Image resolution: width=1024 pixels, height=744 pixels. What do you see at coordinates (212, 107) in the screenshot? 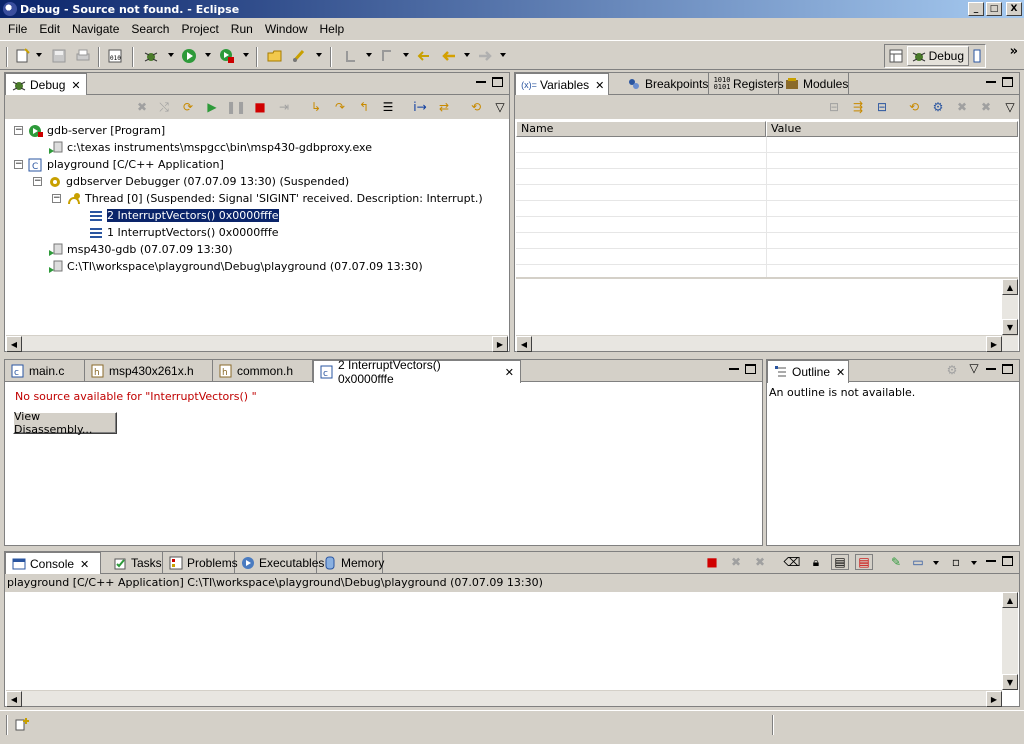
I see `resume-icon: ▶` at bounding box center [212, 107].